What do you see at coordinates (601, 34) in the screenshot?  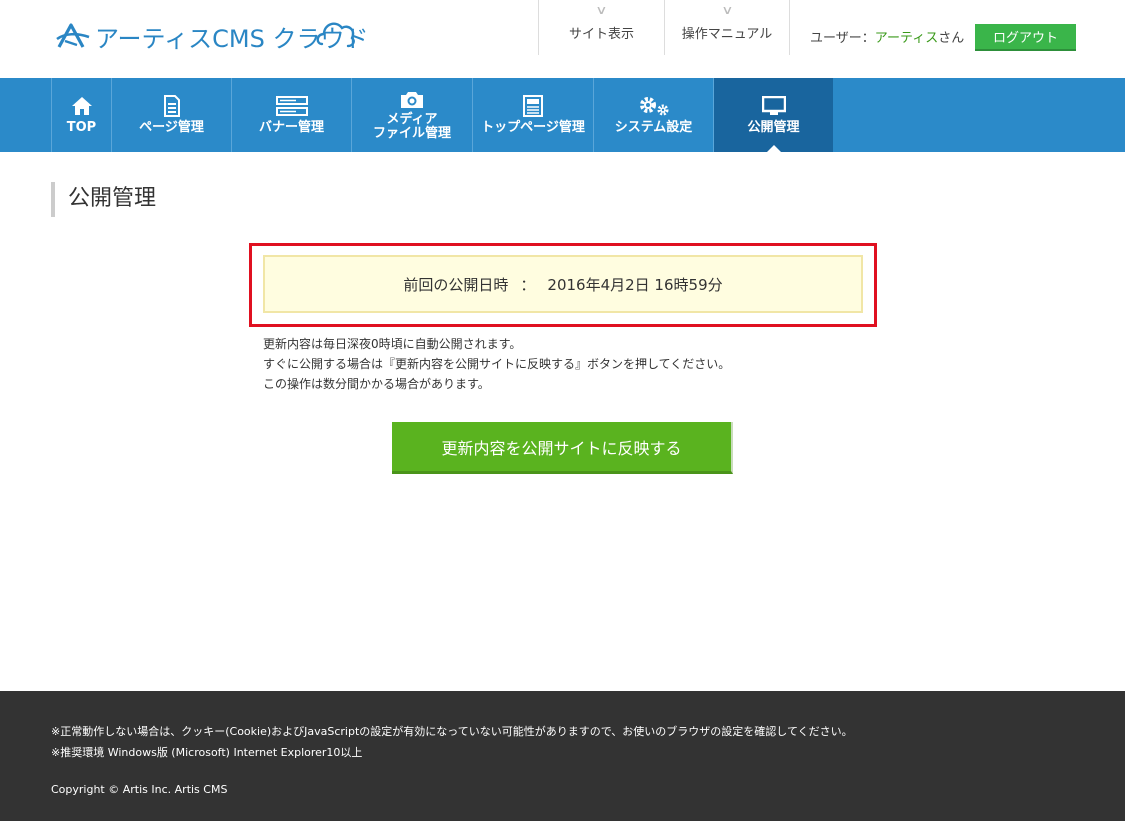 I see `site-view-label: サイト表示` at bounding box center [601, 34].